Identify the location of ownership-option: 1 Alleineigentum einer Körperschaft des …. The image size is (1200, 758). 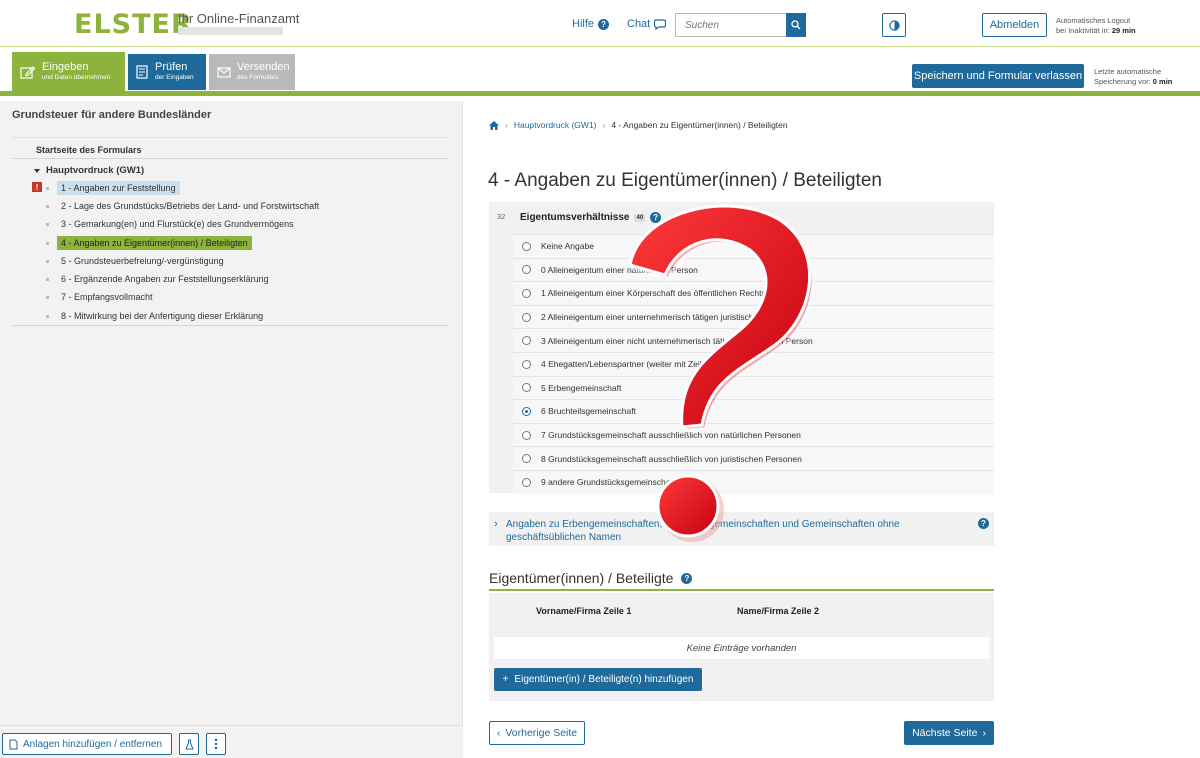
(753, 293).